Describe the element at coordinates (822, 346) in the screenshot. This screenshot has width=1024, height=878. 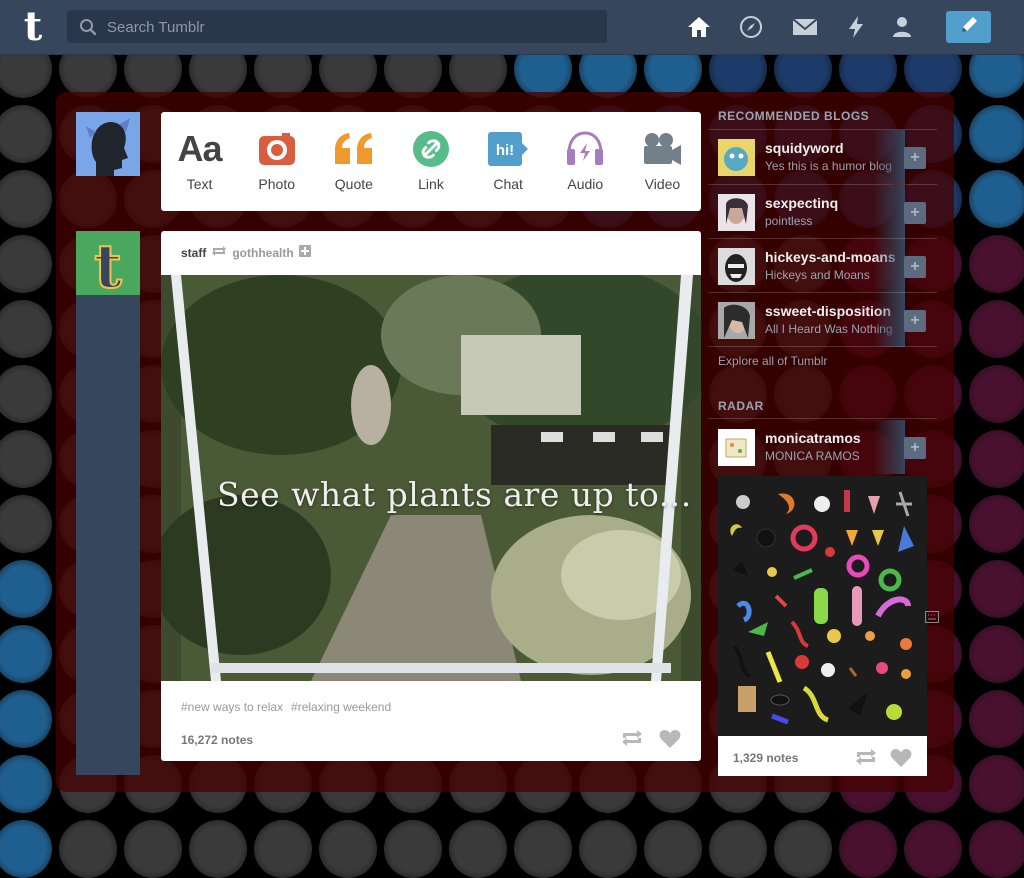
I see `divider` at that location.